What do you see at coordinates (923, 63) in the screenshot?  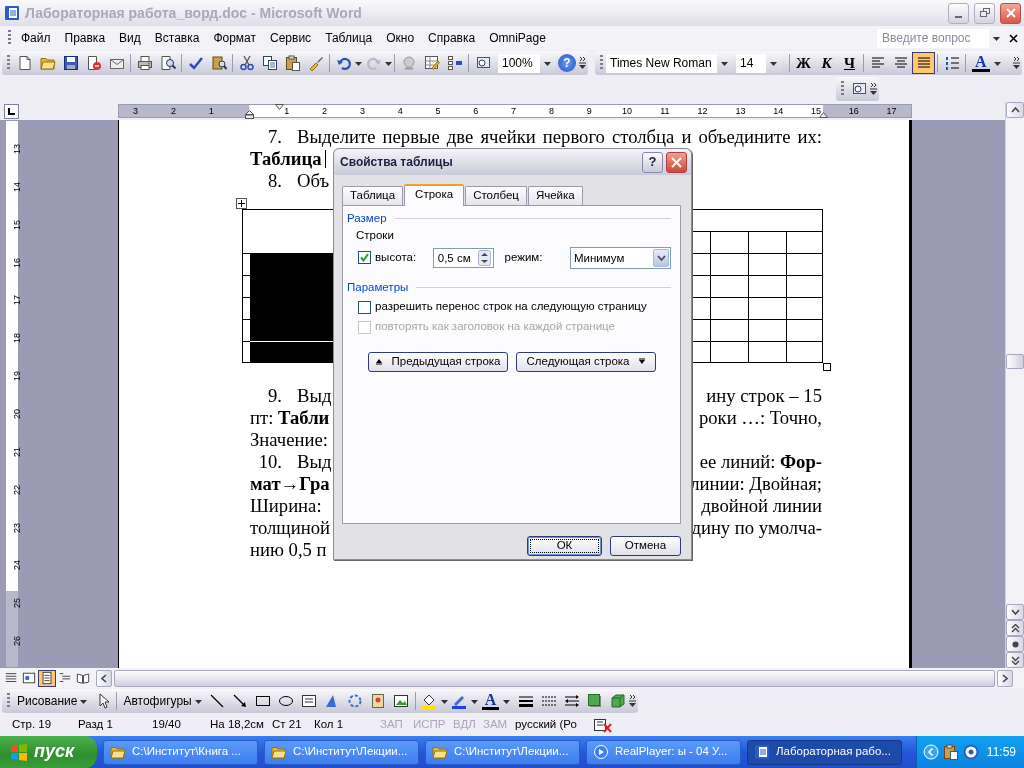 I see `align-justify-button` at bounding box center [923, 63].